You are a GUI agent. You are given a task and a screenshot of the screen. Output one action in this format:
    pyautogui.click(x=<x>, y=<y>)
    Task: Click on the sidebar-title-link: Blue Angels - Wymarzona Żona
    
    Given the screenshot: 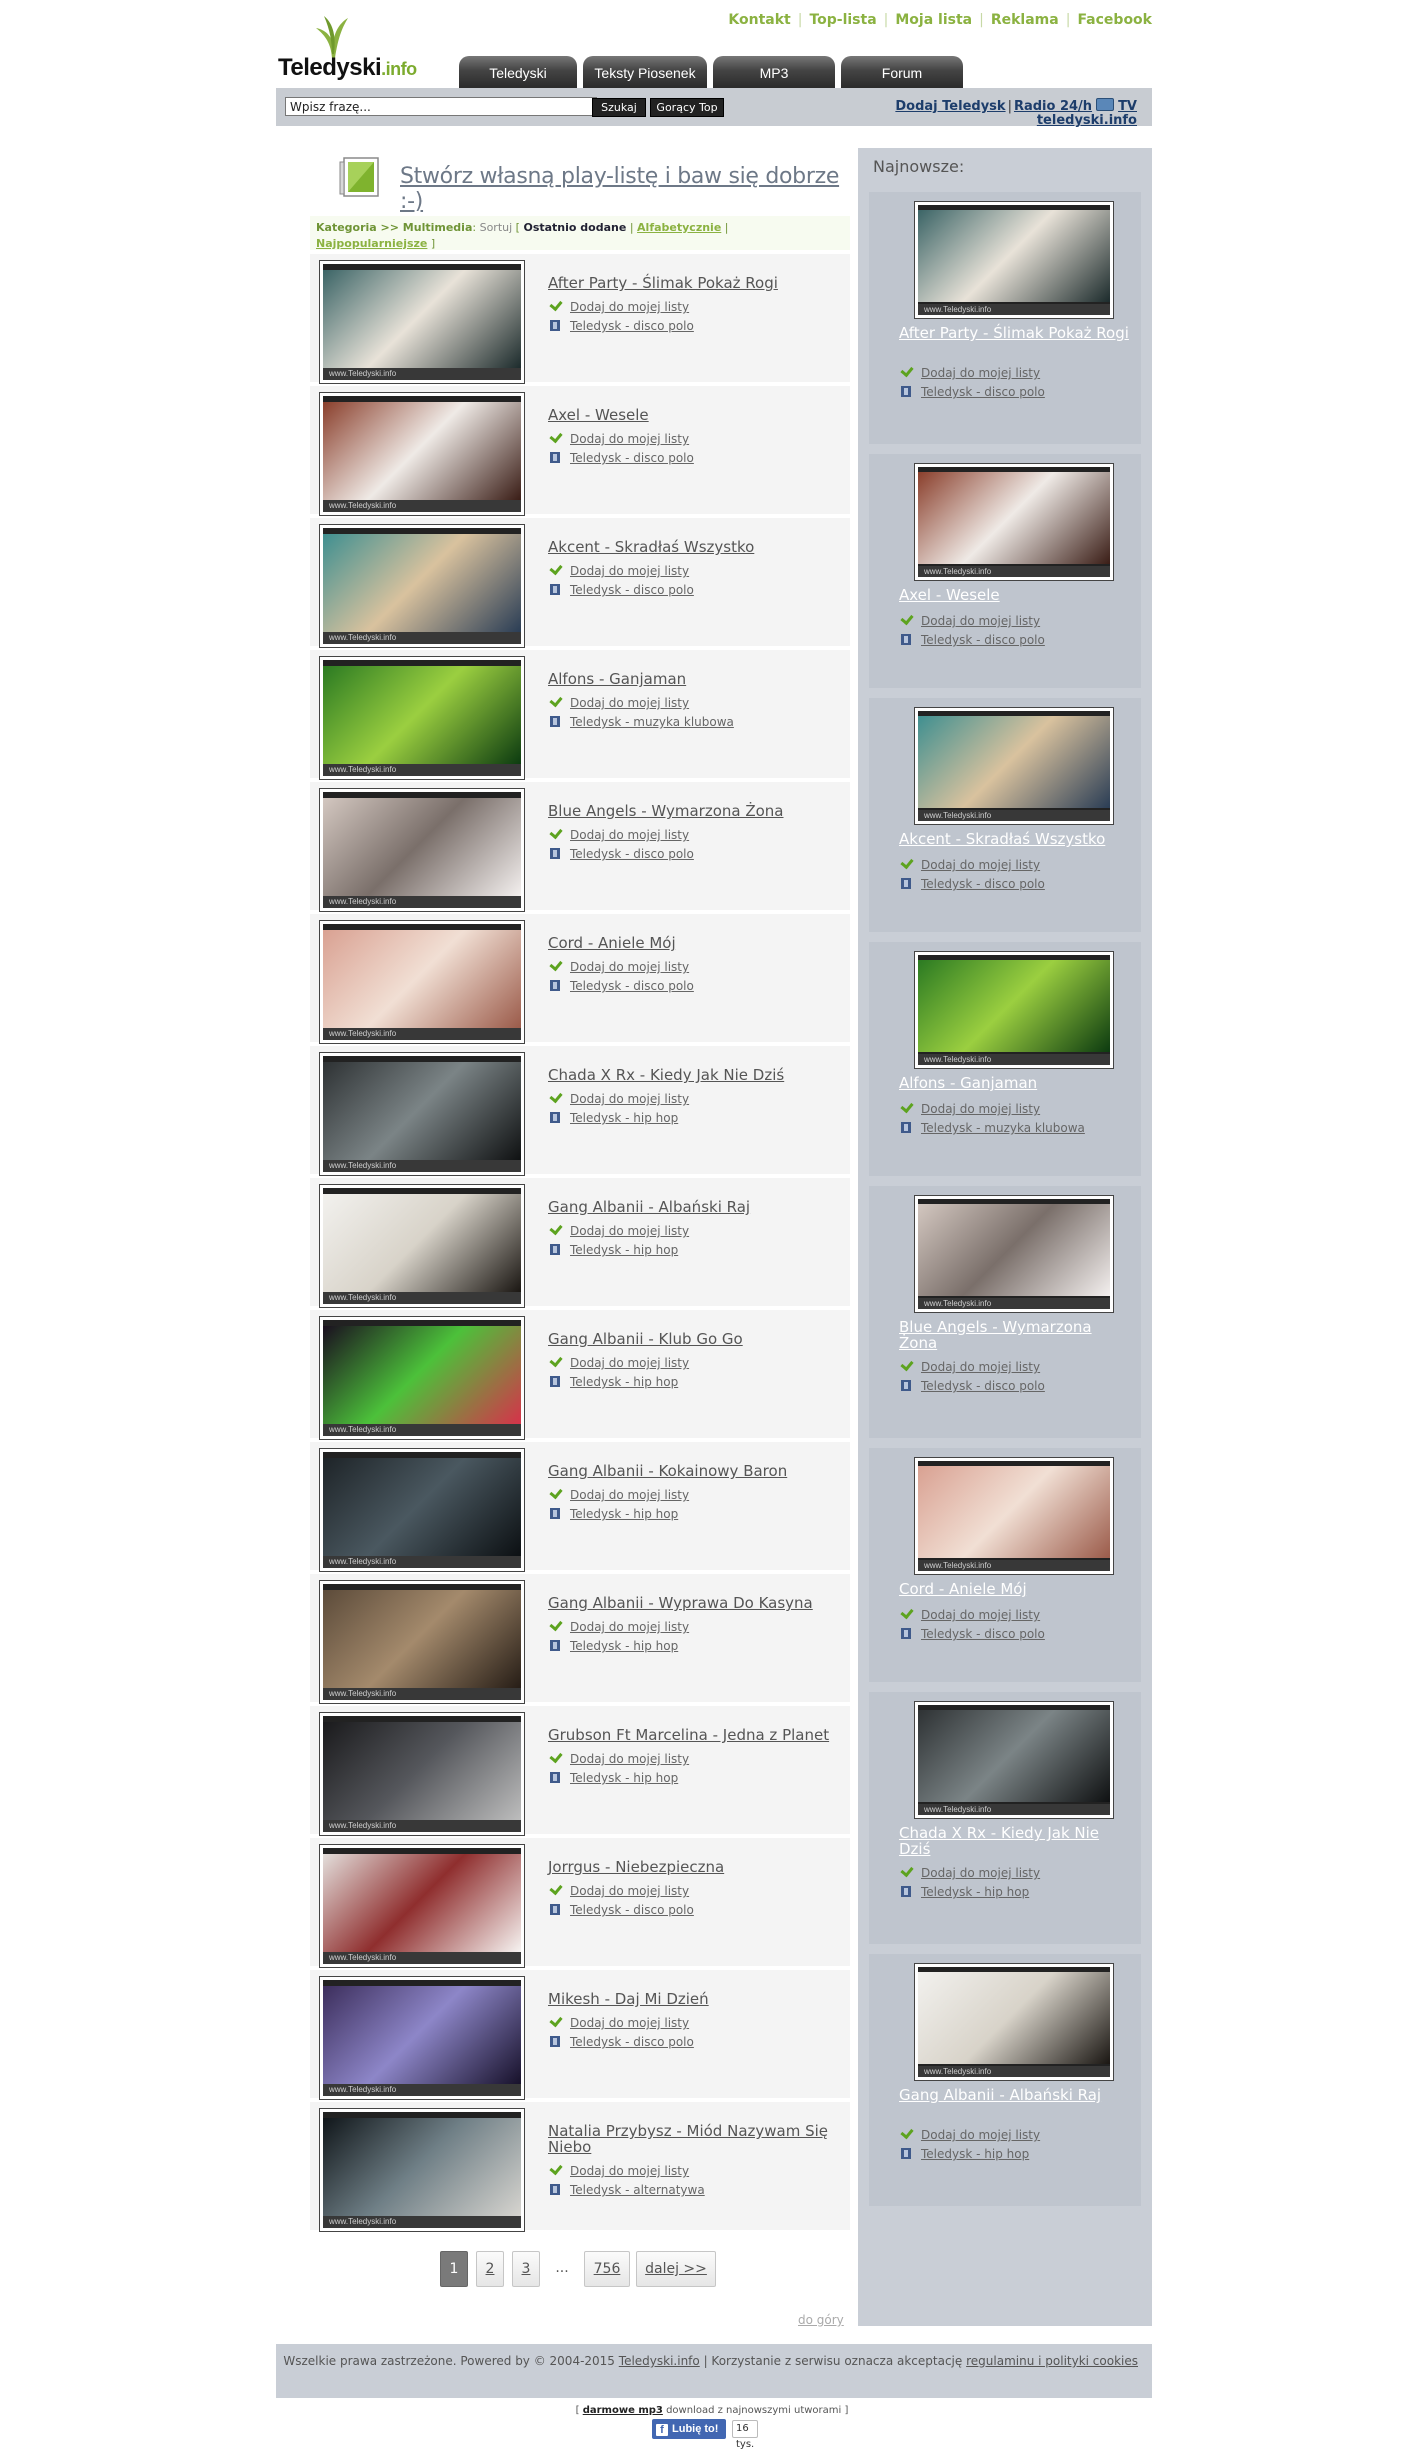 What is the action you would take?
    pyautogui.click(x=1014, y=1335)
    